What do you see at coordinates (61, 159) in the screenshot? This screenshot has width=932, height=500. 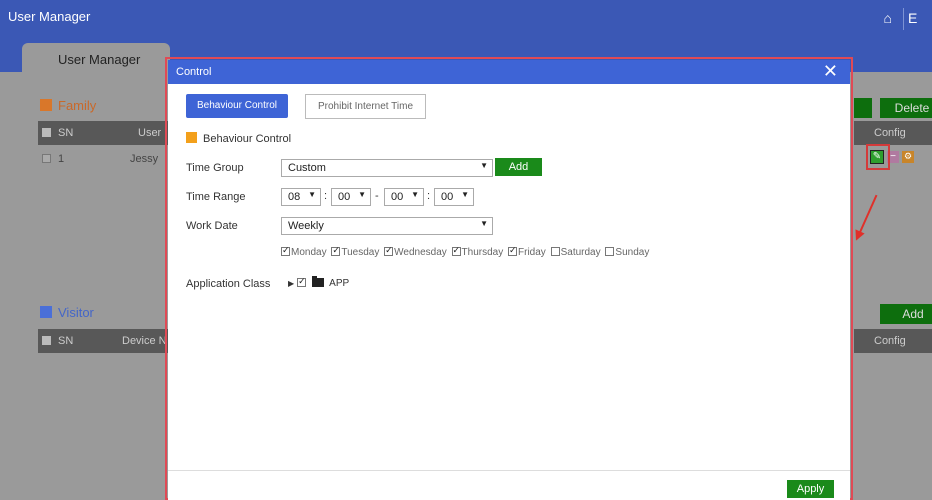 I see `cell-sn: 1` at bounding box center [61, 159].